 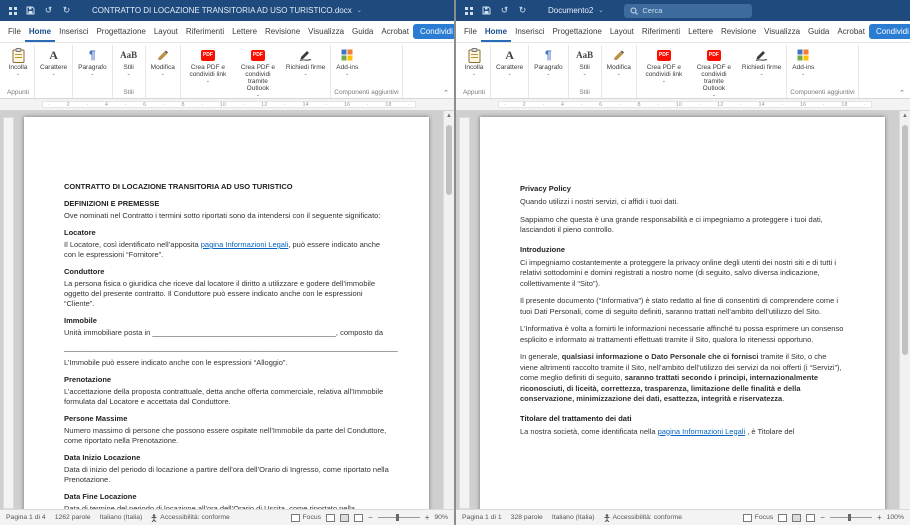 What do you see at coordinates (527, 517) in the screenshot?
I see `word-count: 328 parole` at bounding box center [527, 517].